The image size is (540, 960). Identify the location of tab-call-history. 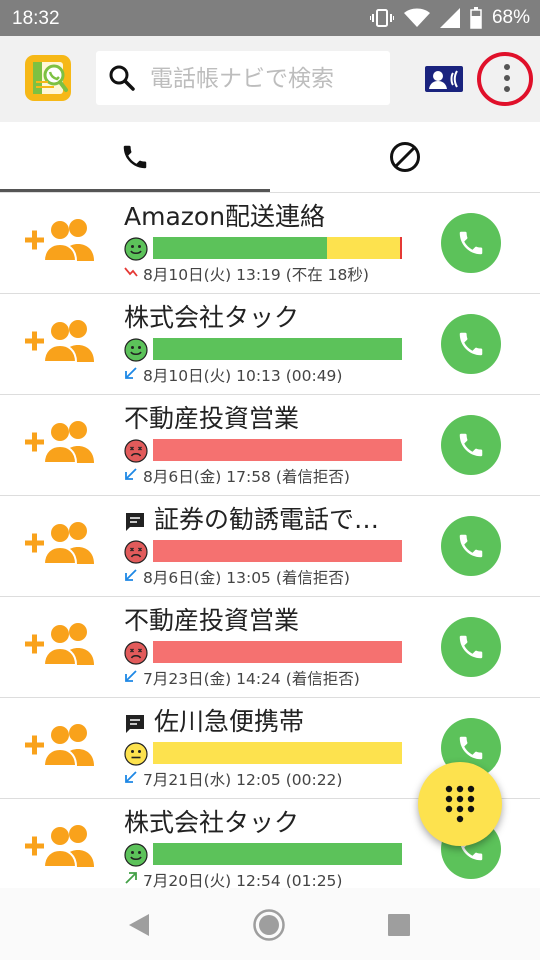
(135, 157).